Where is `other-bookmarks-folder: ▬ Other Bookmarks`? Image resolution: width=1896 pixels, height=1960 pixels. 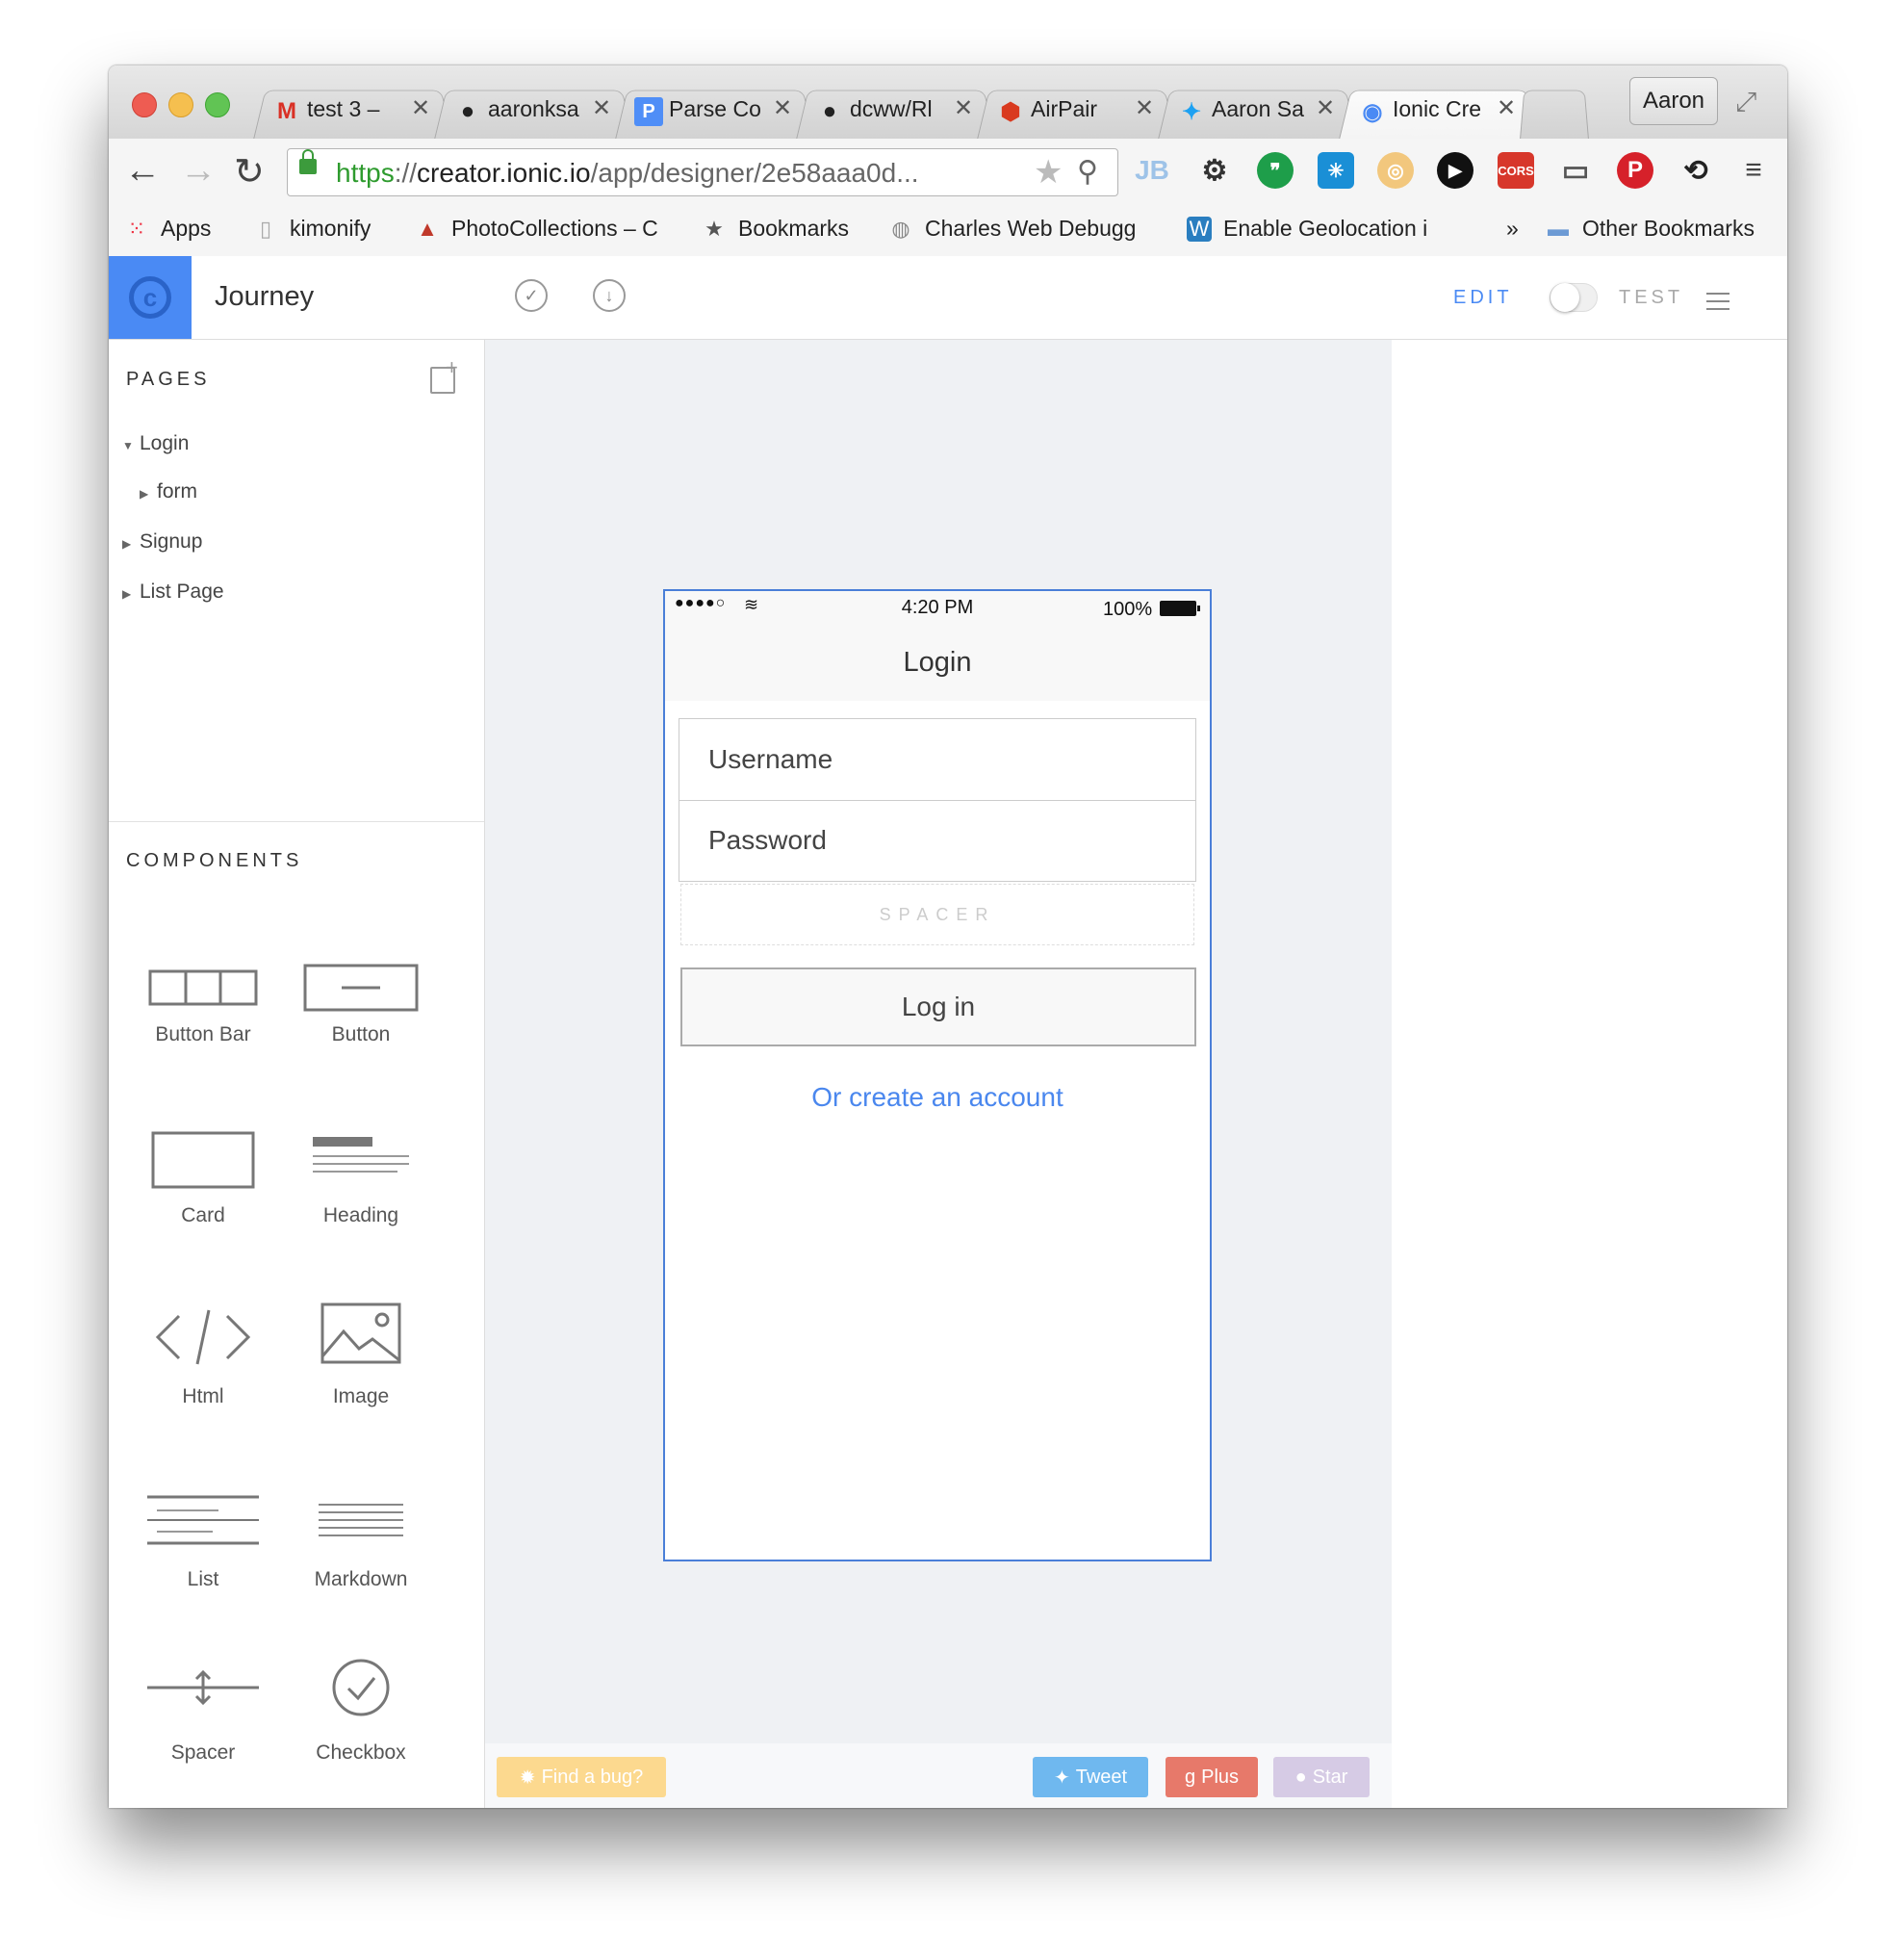 other-bookmarks-folder: ▬ Other Bookmarks is located at coordinates (1650, 229).